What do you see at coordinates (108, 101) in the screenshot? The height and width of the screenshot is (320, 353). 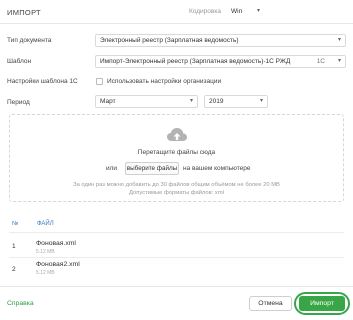 I see `period-month-value: Март` at bounding box center [108, 101].